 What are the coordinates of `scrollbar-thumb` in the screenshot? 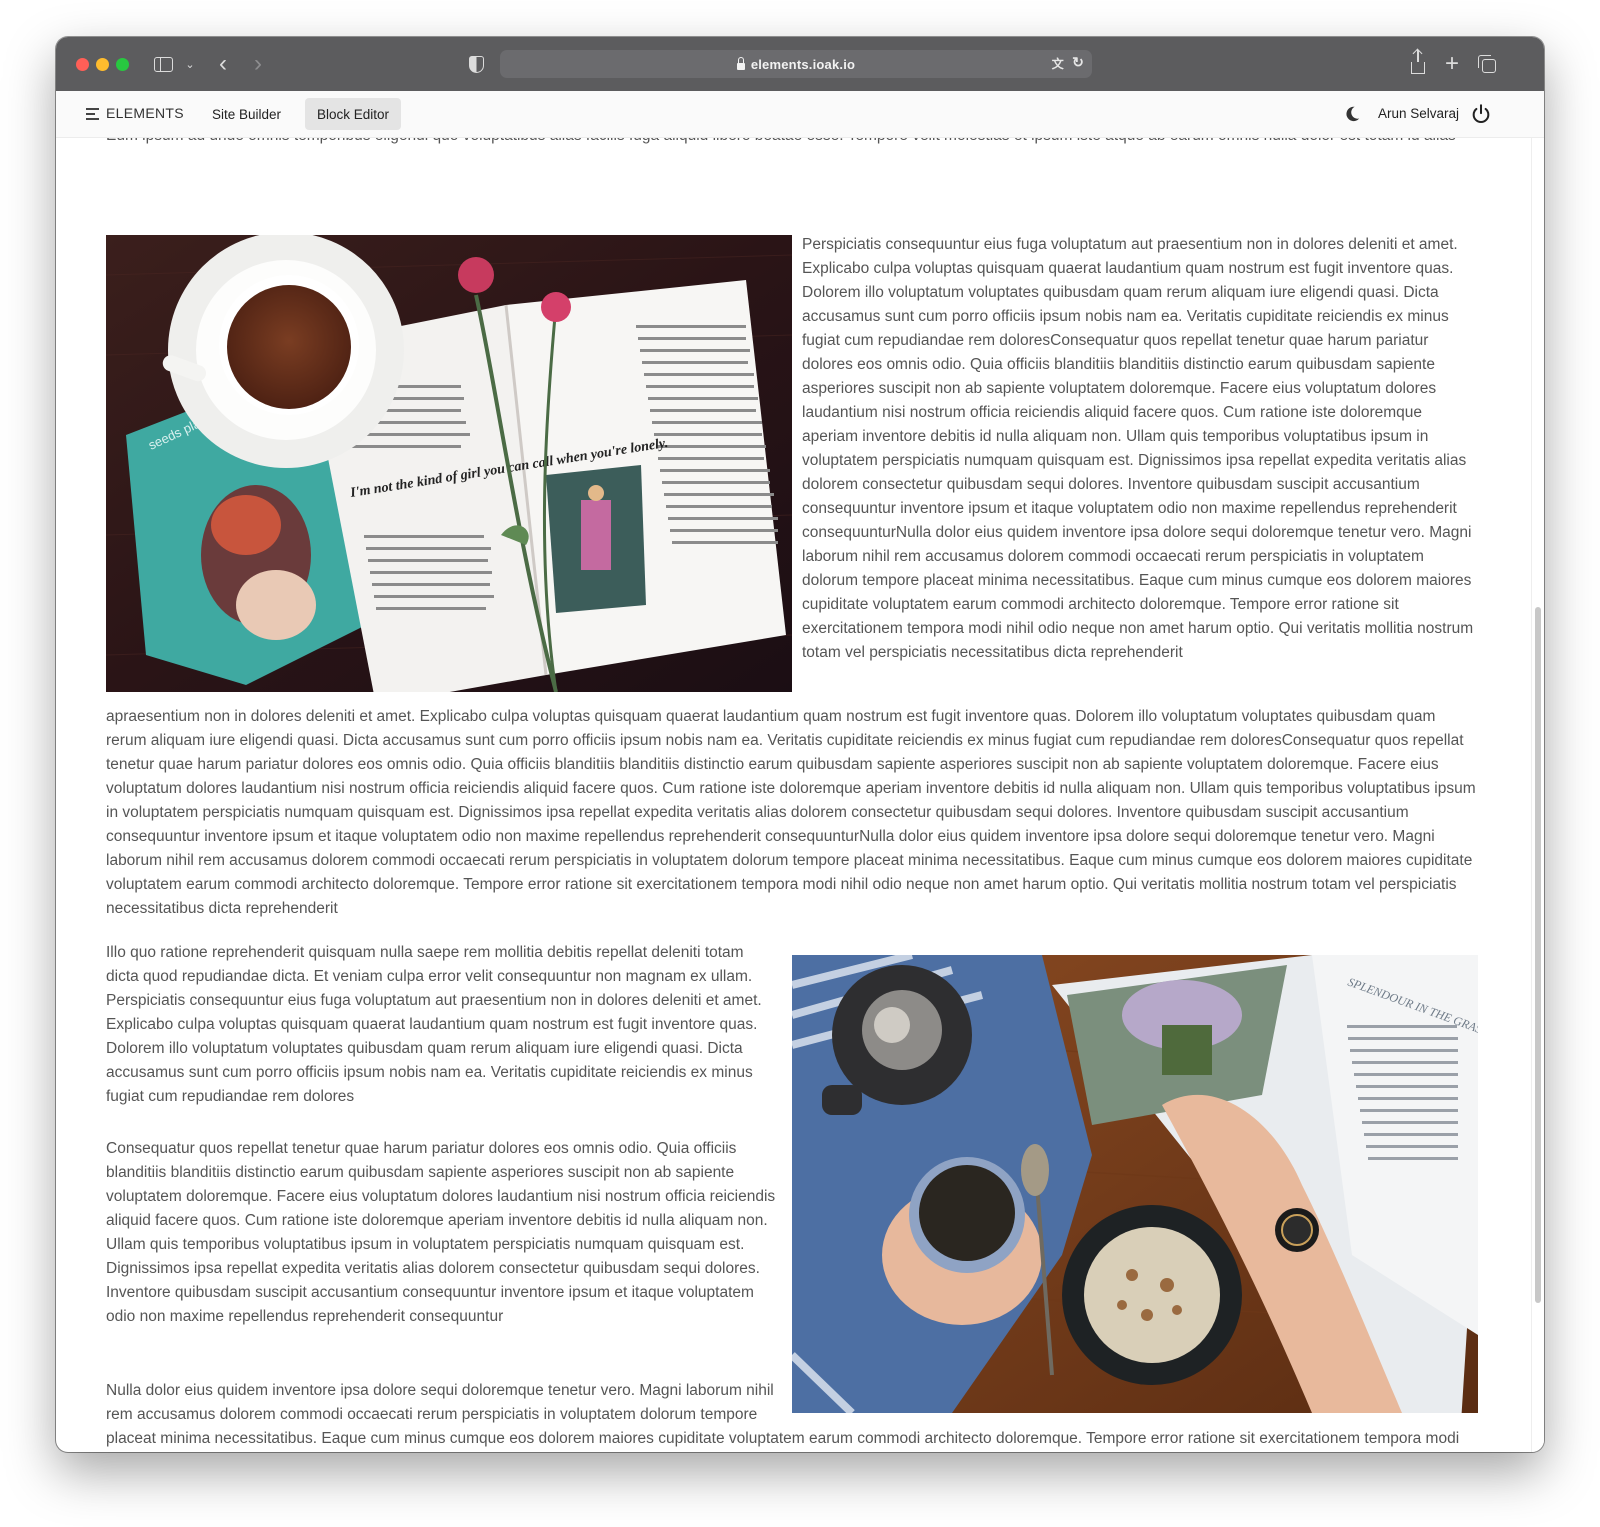 It's located at (1538, 955).